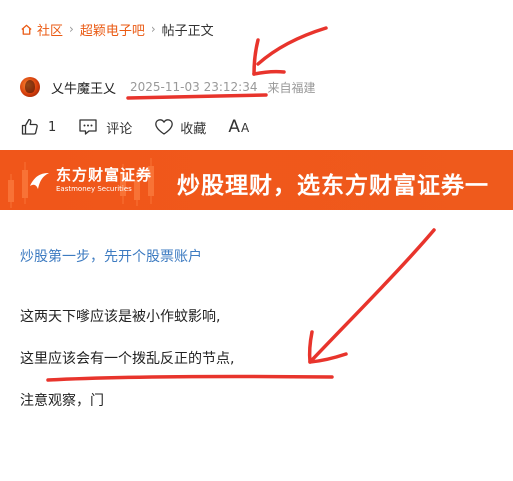 The height and width of the screenshot is (481, 513). I want to click on comment-icon, so click(88, 127).